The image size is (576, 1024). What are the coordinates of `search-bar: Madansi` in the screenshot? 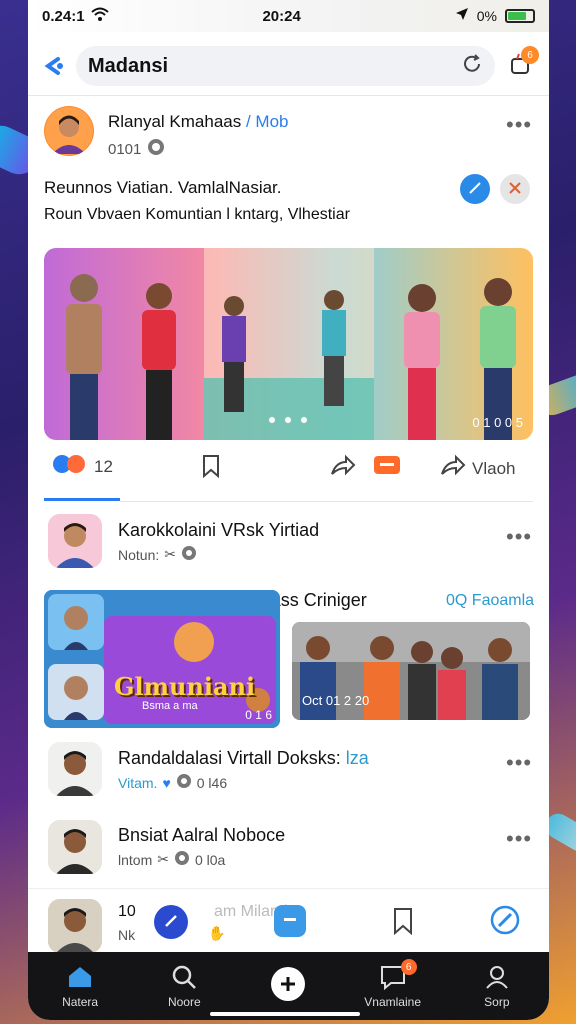 It's located at (285, 66).